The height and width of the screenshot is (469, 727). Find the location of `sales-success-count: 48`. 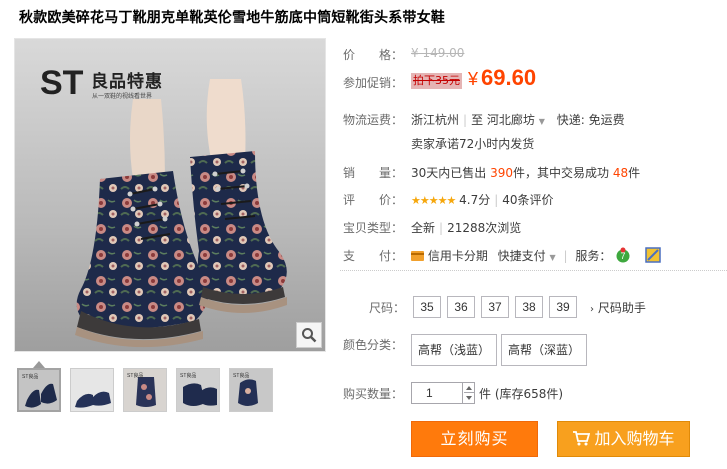

sales-success-count: 48 is located at coordinates (620, 173).